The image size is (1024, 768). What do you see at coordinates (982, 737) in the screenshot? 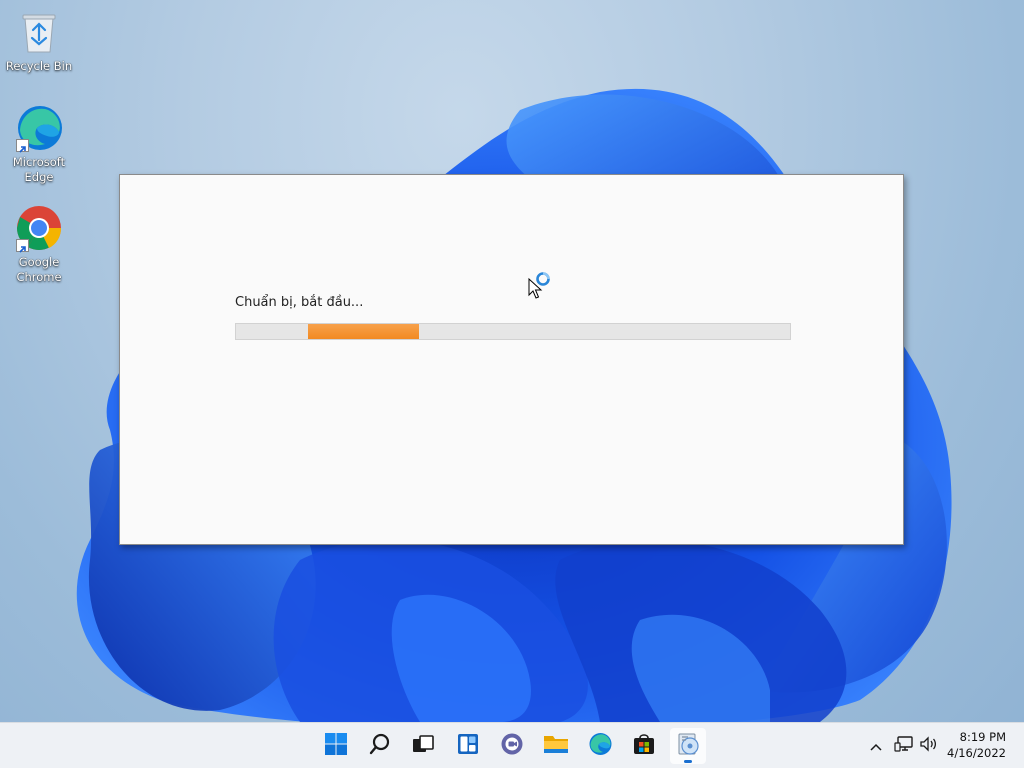
I see `clock-time: 8:19 PM` at bounding box center [982, 737].